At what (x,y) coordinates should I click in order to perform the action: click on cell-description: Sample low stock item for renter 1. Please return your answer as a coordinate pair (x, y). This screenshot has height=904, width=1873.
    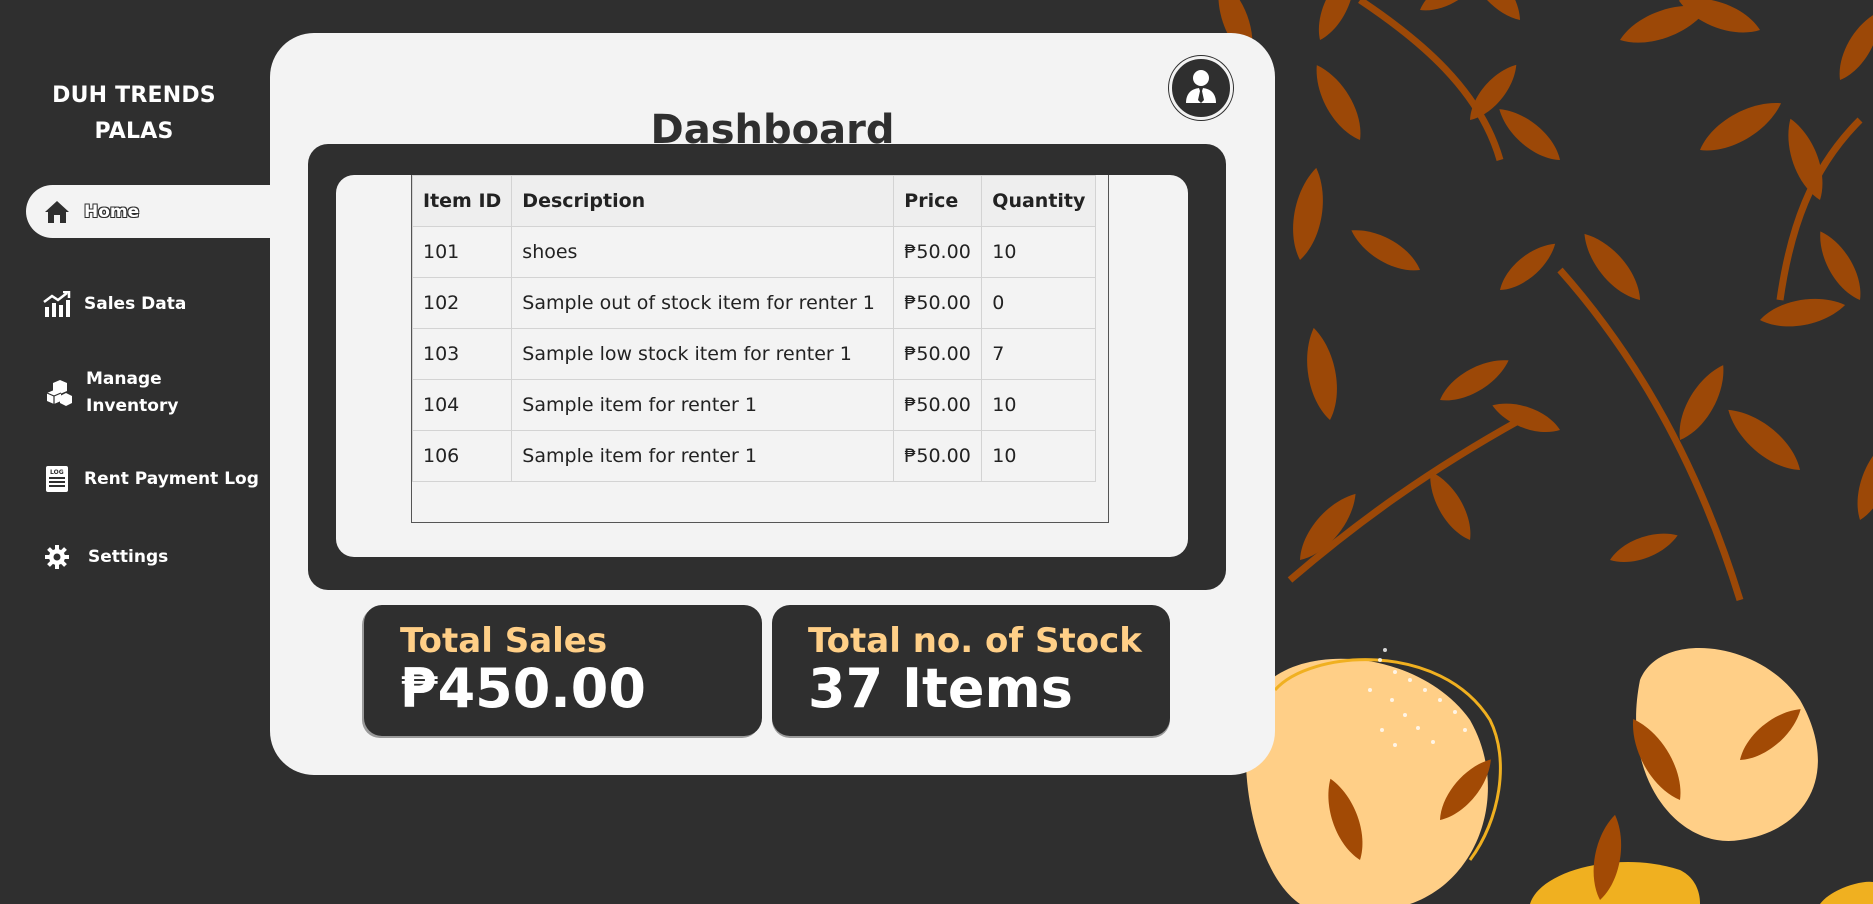
    Looking at the image, I should click on (703, 354).